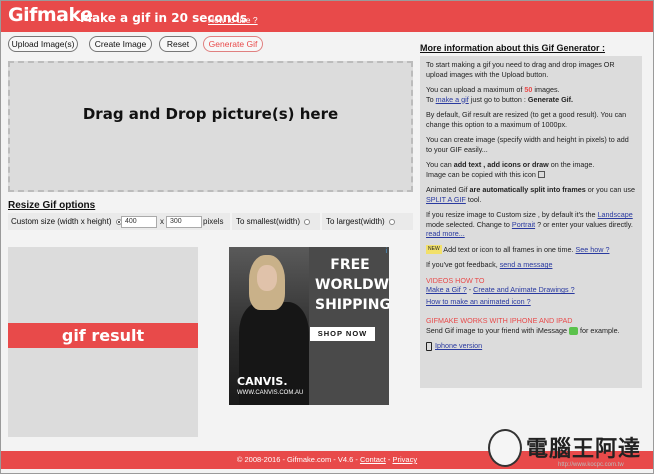 This screenshot has height=474, width=654. What do you see at coordinates (574, 330) in the screenshot?
I see `imessage-icon` at bounding box center [574, 330].